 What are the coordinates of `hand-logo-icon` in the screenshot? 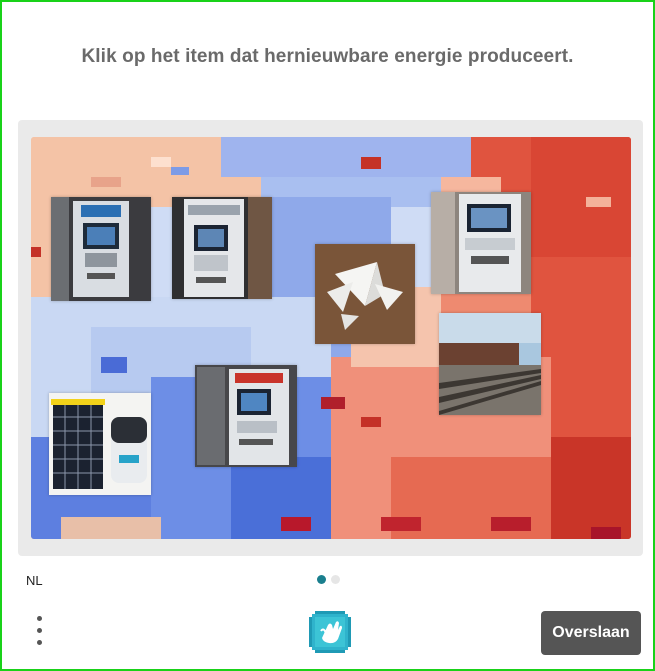 It's located at (330, 632).